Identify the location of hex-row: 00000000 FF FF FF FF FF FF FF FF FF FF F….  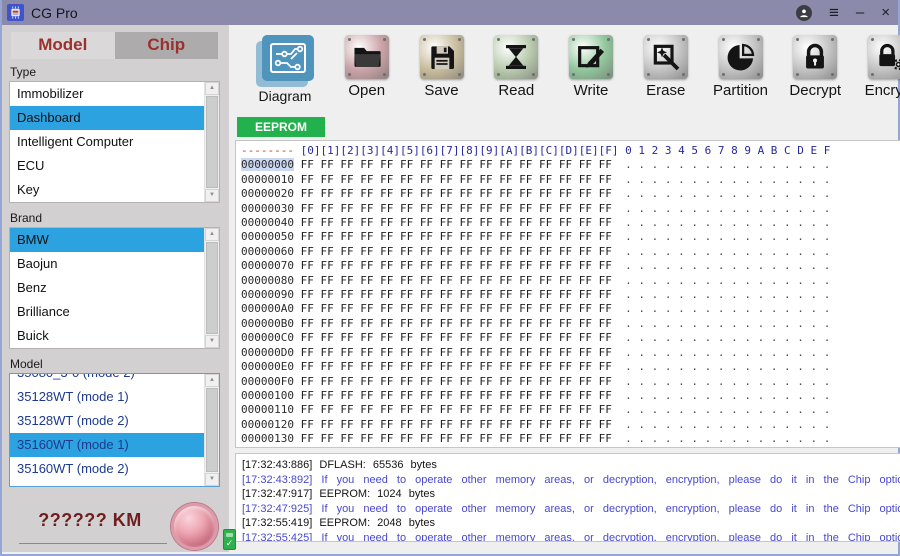
(570, 165).